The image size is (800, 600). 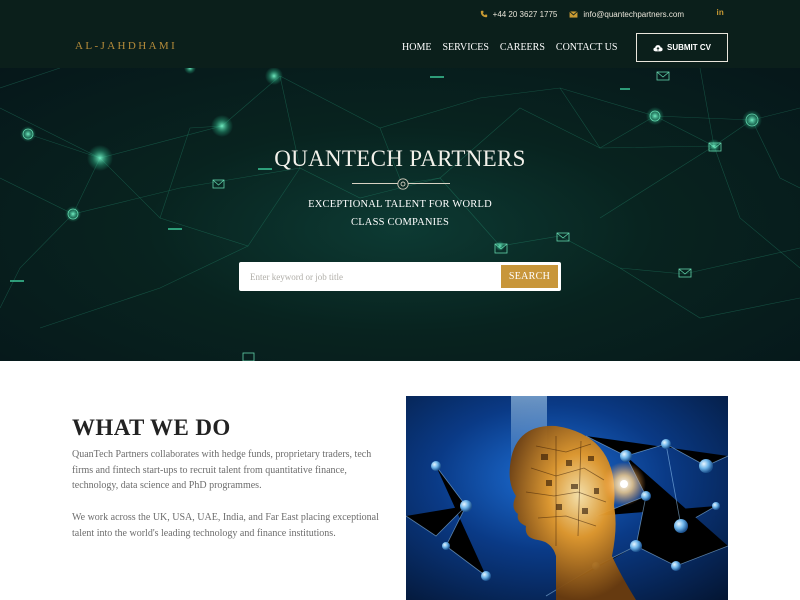 I want to click on at-sign-icon, so click(x=403, y=184).